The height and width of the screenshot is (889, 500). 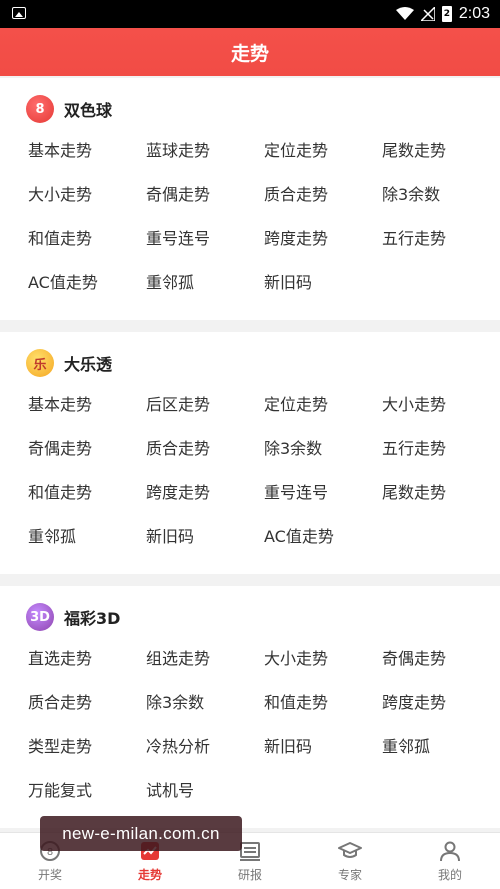 I want to click on page-title: 走势, so click(x=249, y=53).